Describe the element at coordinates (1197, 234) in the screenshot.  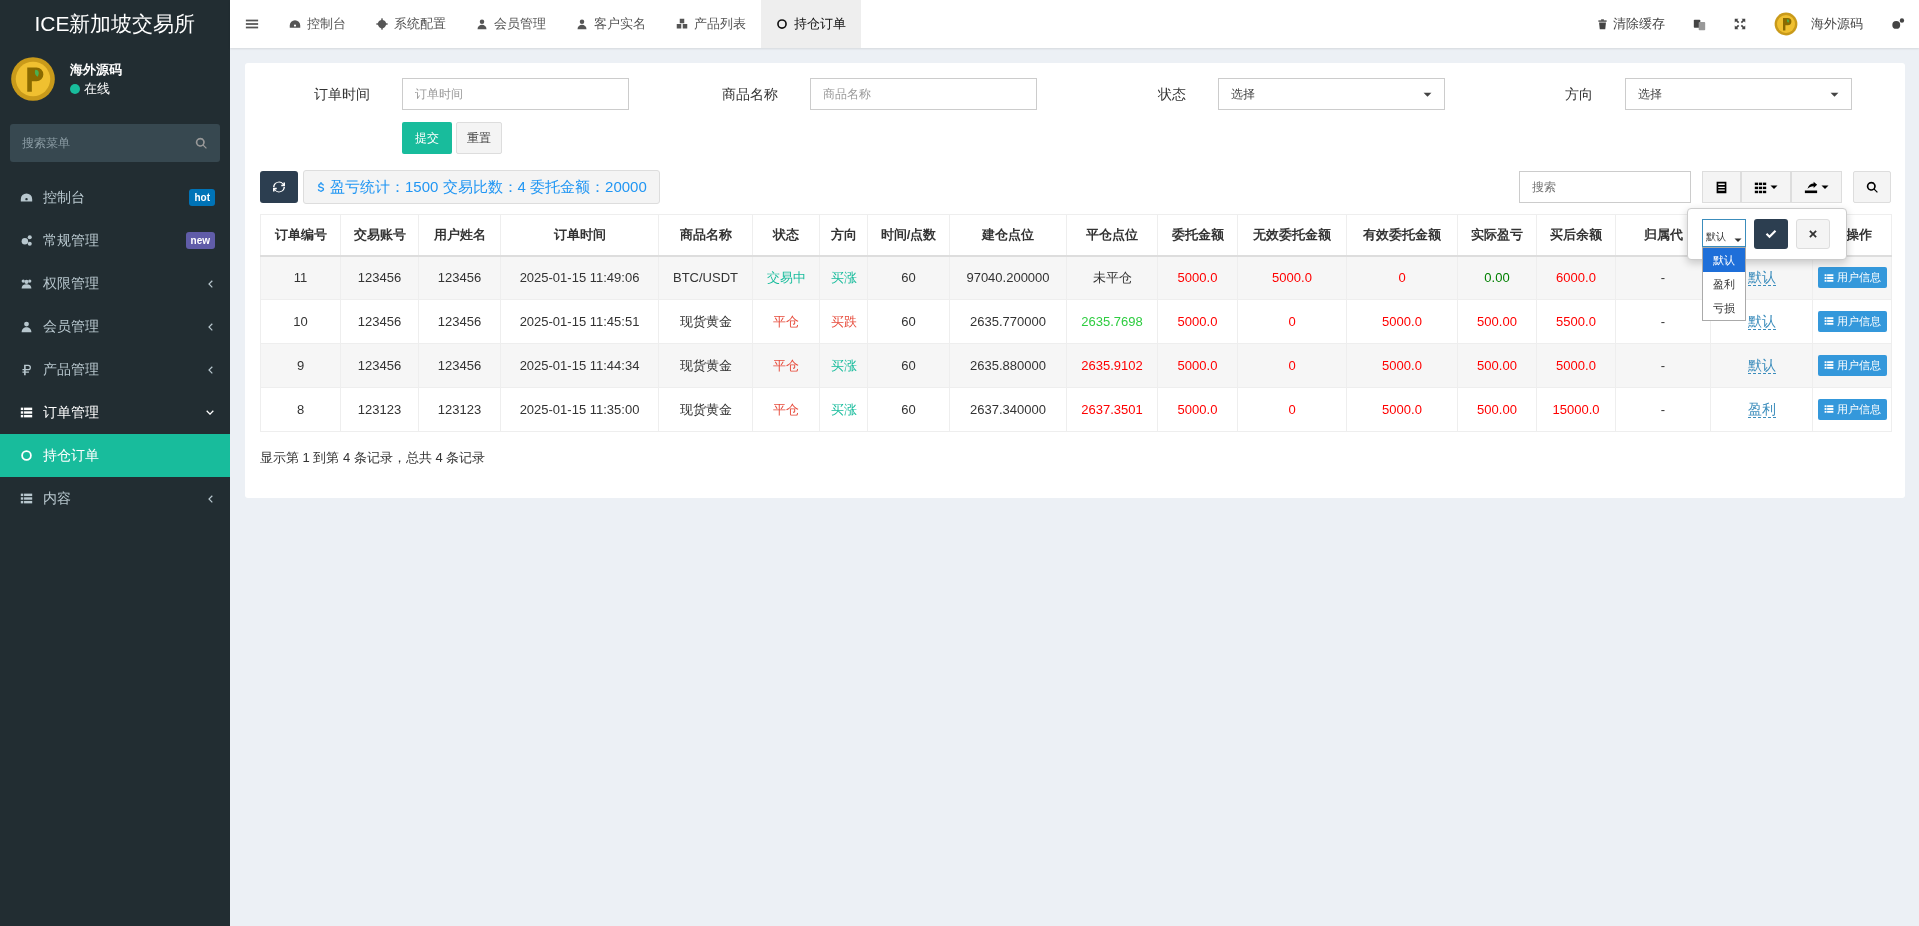
I see `column-header: 委托金额` at that location.